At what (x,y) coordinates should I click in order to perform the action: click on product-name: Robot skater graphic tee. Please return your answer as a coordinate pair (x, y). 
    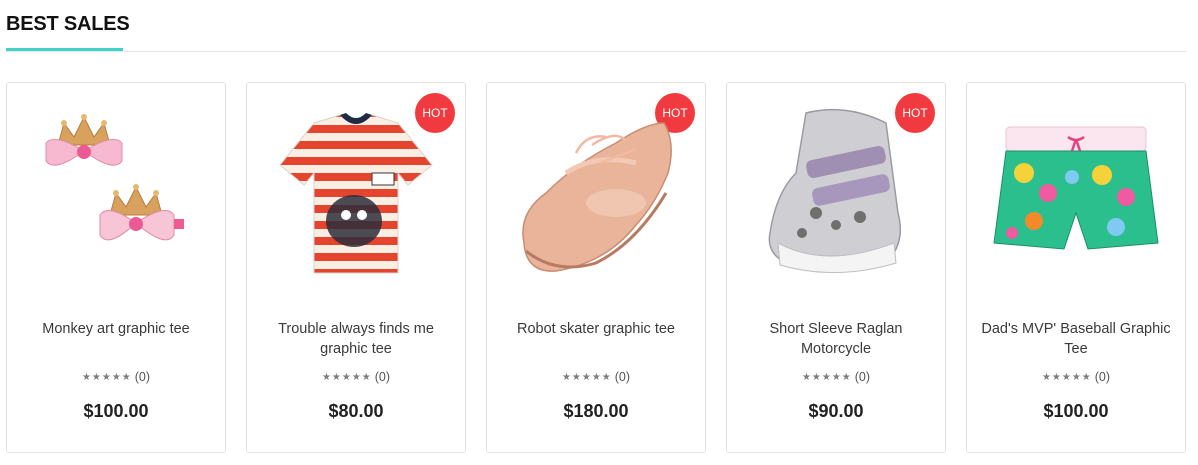
    Looking at the image, I should click on (596, 329).